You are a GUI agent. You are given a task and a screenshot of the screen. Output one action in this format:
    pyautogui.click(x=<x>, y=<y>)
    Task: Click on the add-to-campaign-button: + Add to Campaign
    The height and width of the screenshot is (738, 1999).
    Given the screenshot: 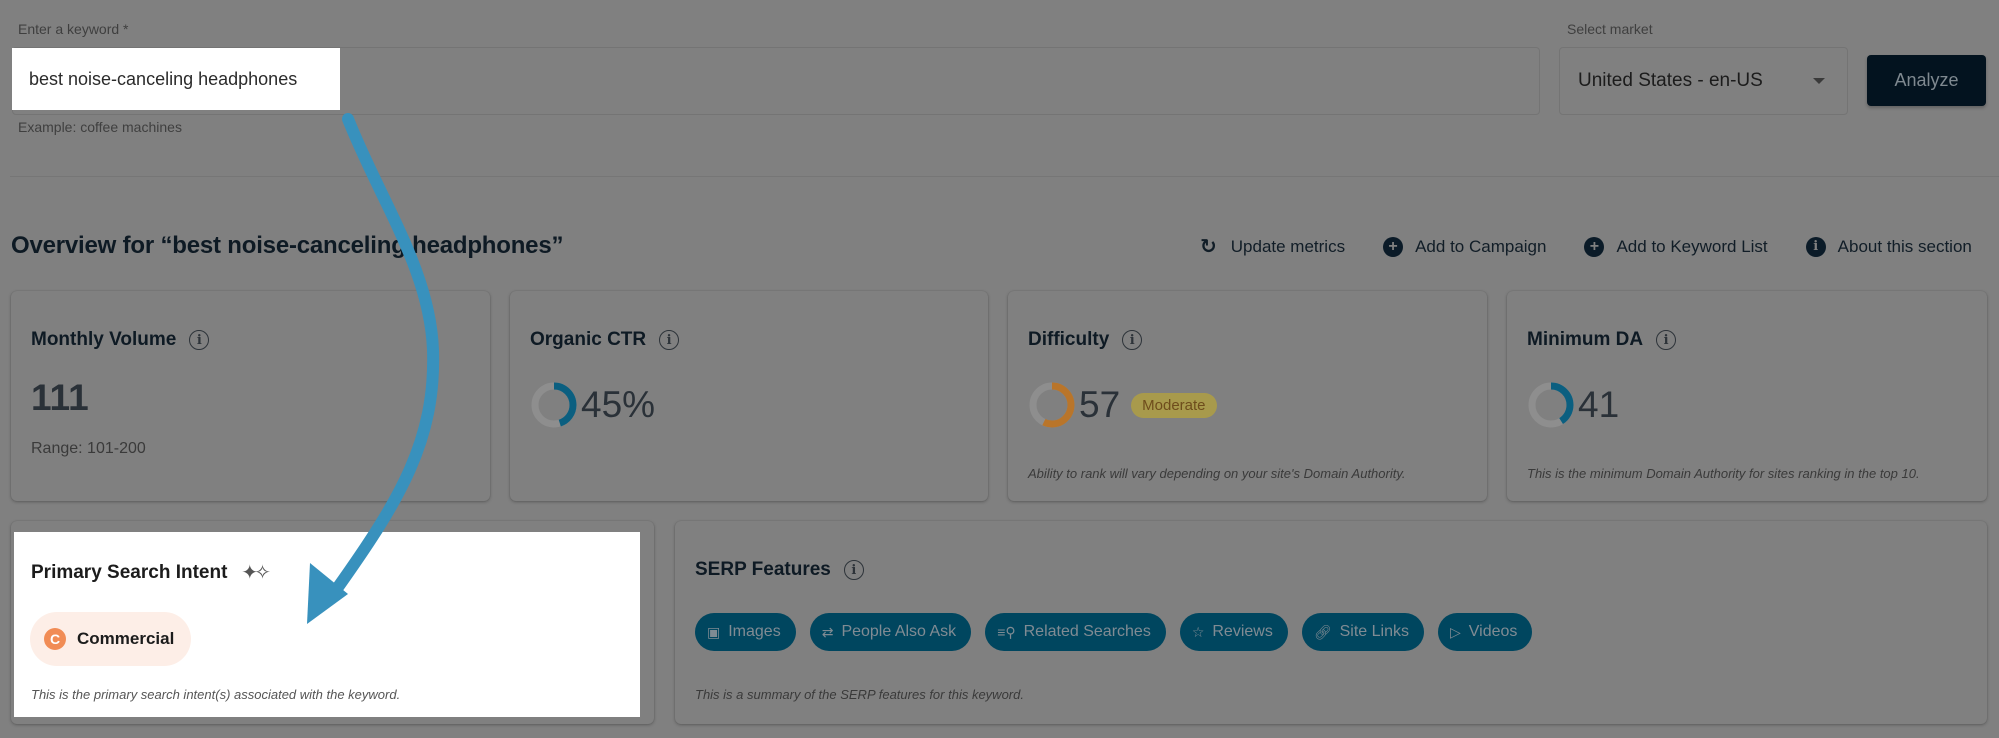 What is the action you would take?
    pyautogui.click(x=1464, y=246)
    